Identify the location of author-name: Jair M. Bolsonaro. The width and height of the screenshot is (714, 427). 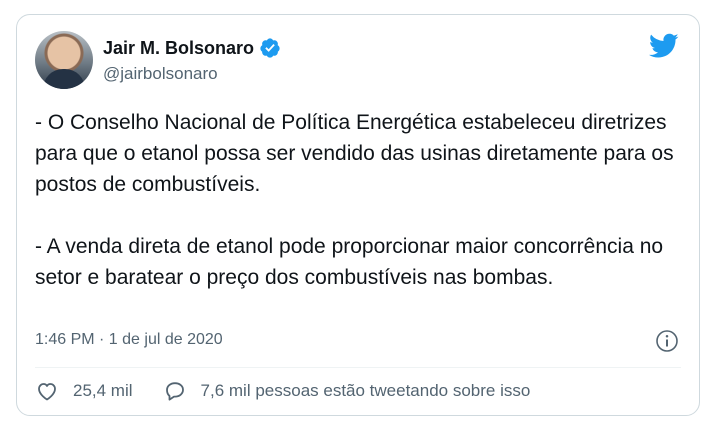
(178, 48).